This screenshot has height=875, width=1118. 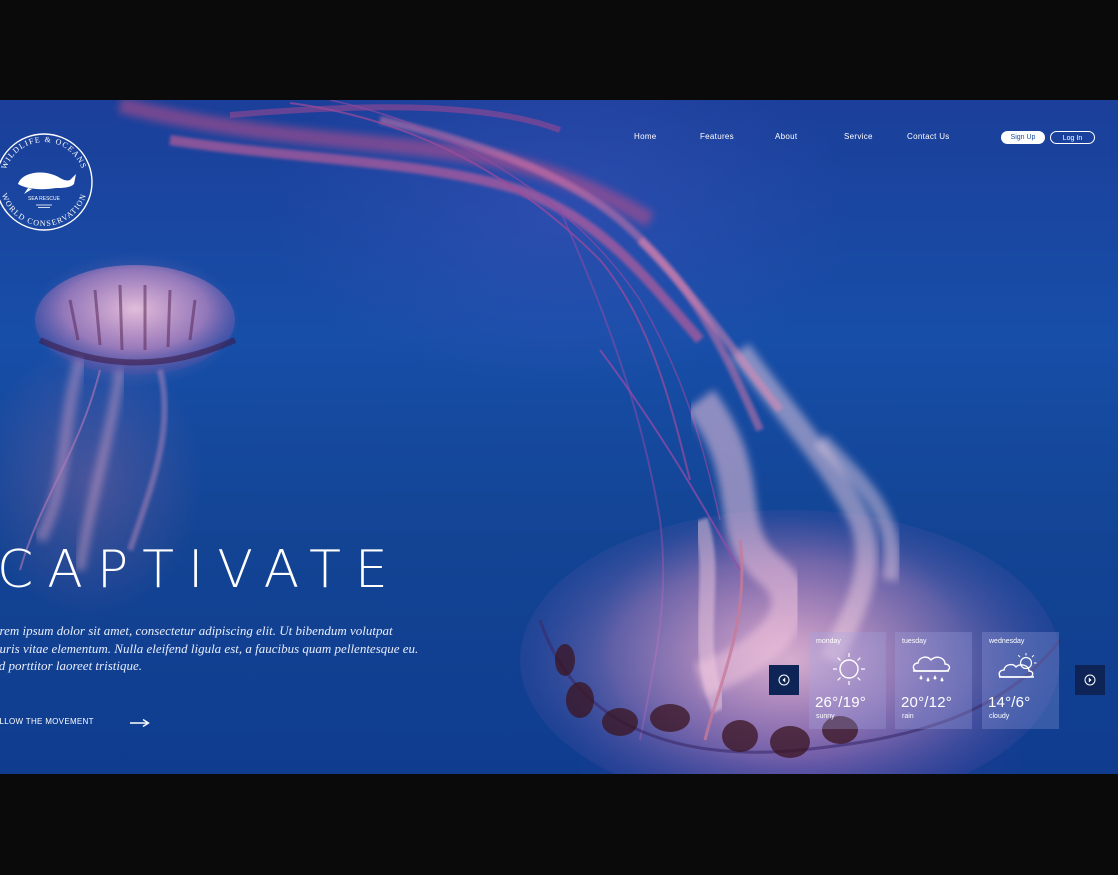 I want to click on weather-temperature: 14°/6°, so click(x=1009, y=702).